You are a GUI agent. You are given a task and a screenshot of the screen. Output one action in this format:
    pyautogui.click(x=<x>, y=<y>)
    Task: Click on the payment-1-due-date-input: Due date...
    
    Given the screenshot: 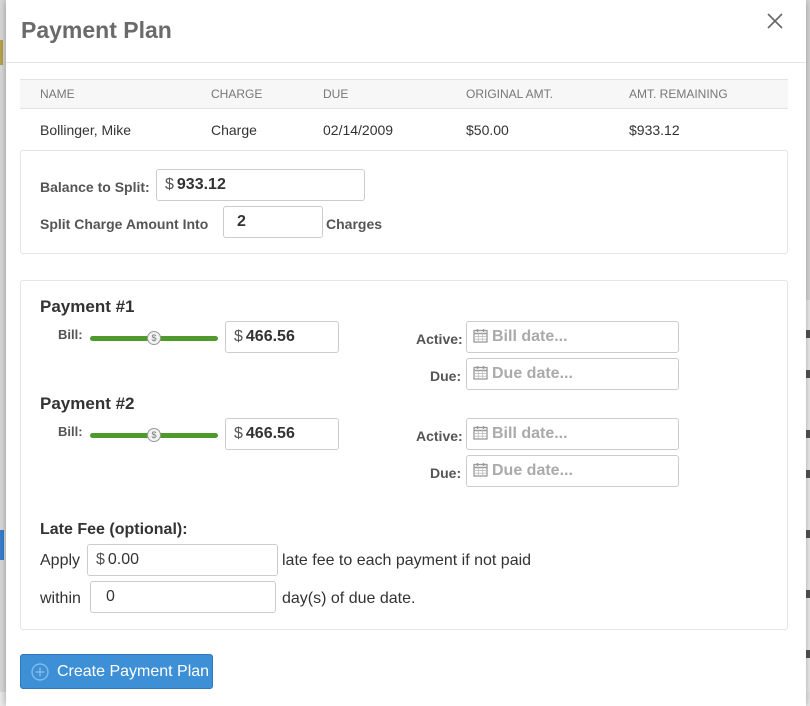 What is the action you would take?
    pyautogui.click(x=572, y=374)
    